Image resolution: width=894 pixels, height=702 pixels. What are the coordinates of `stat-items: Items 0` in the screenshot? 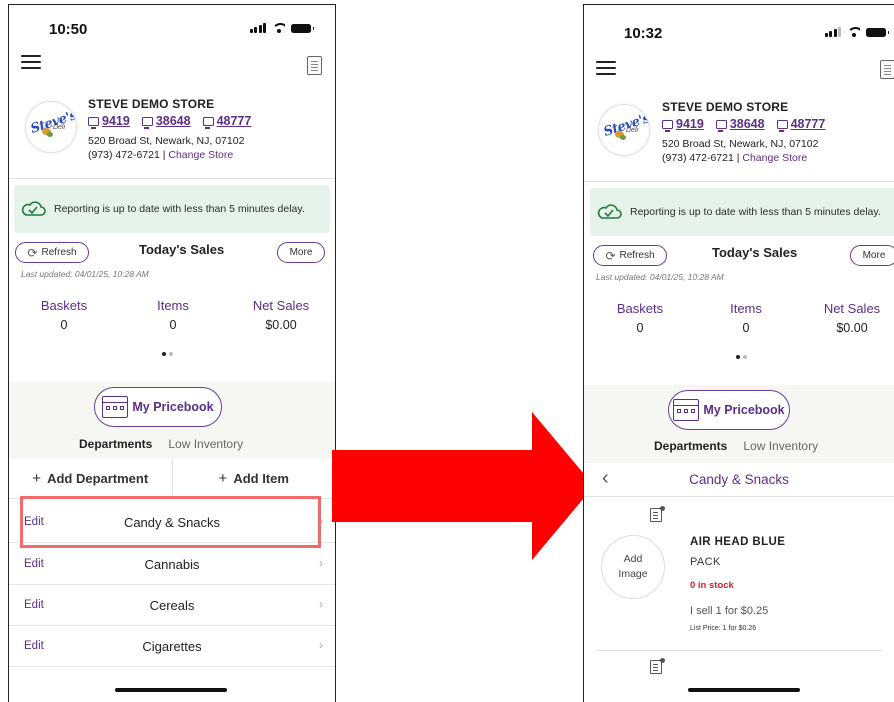 It's located at (746, 318).